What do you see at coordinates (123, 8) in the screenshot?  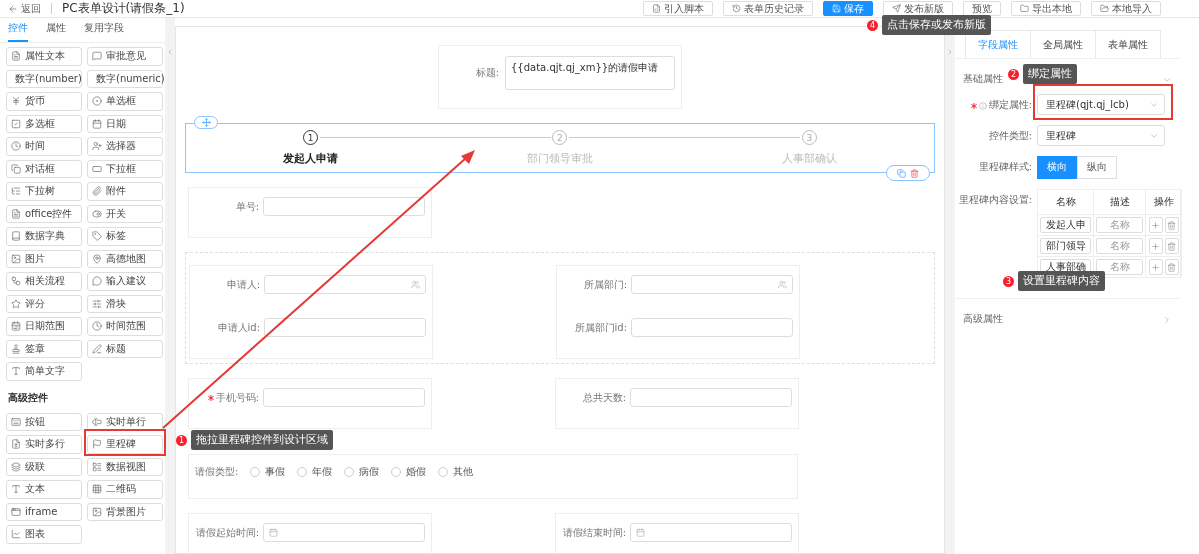 I see `page-title: PC表单设计(请假条_1)` at bounding box center [123, 8].